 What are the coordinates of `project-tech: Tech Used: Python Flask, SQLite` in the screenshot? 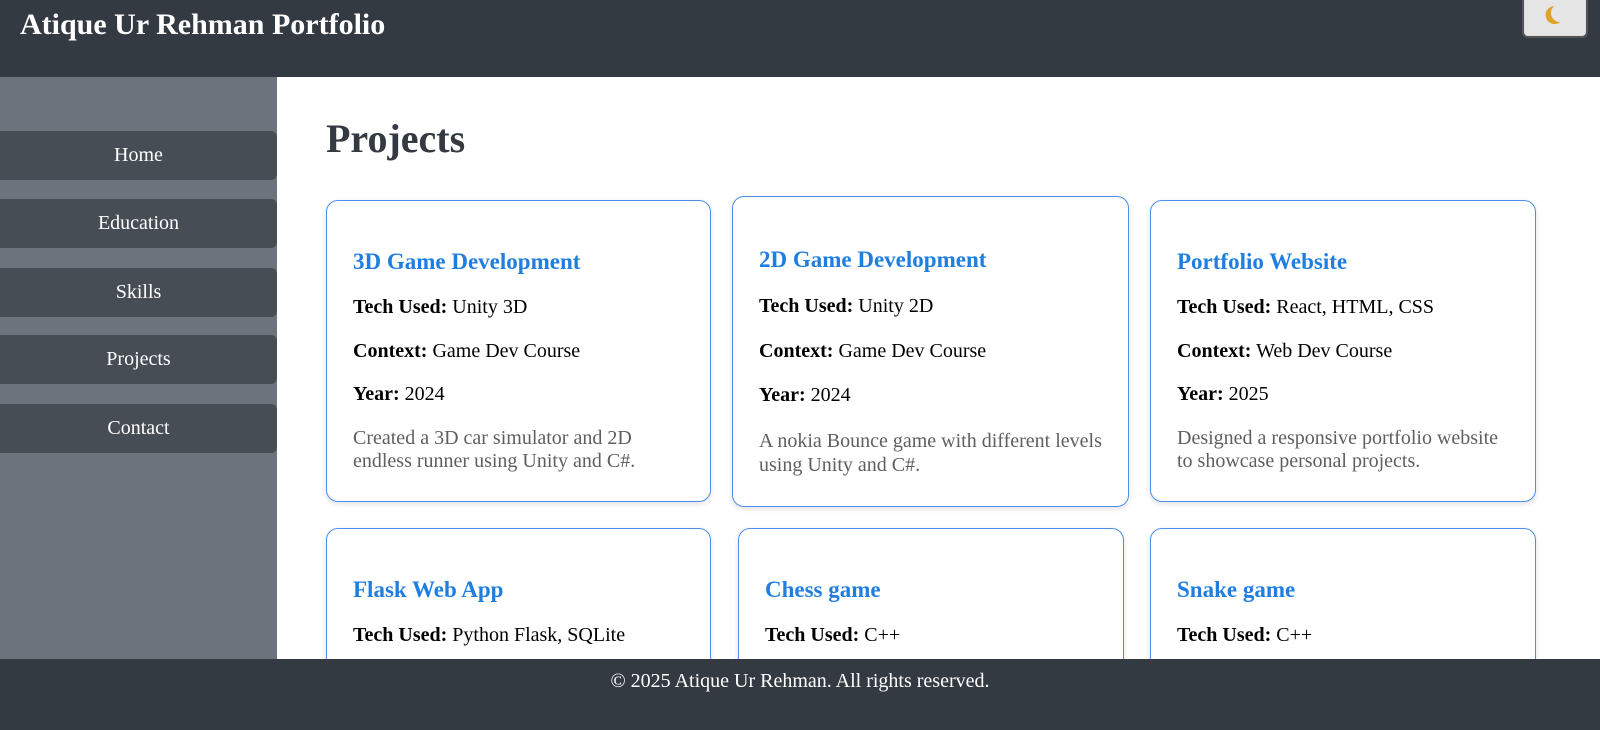 It's located at (489, 635).